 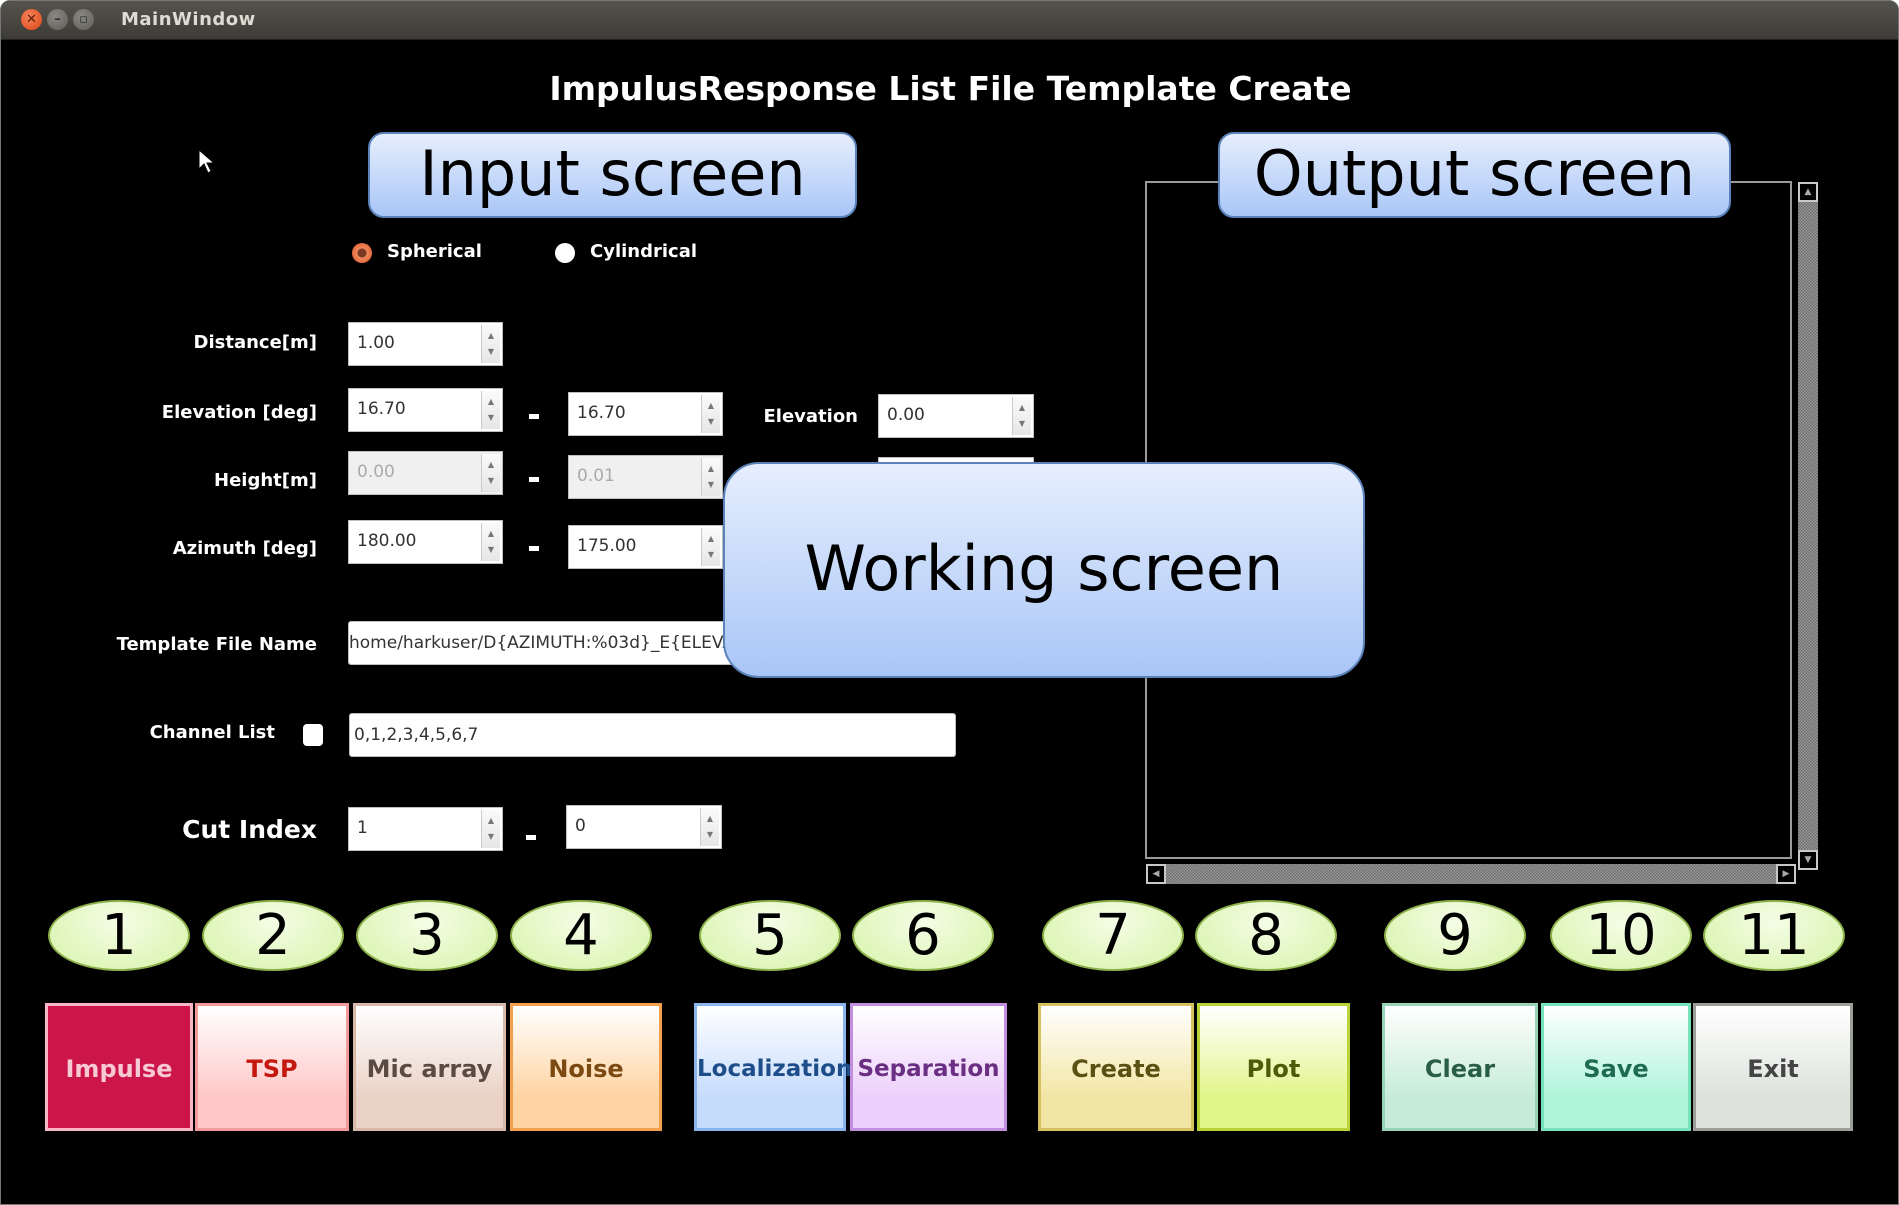 What do you see at coordinates (645, 477) in the screenshot?
I see `height-to-spinbox: 0.01 ▲ ▼` at bounding box center [645, 477].